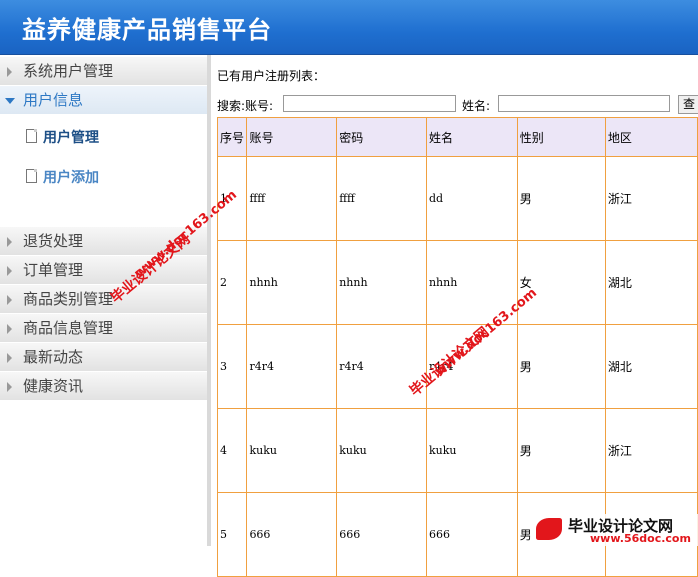 Image resolution: width=698 pixels, height=577 pixels. What do you see at coordinates (471, 137) in the screenshot?
I see `header-name: 姓名` at bounding box center [471, 137].